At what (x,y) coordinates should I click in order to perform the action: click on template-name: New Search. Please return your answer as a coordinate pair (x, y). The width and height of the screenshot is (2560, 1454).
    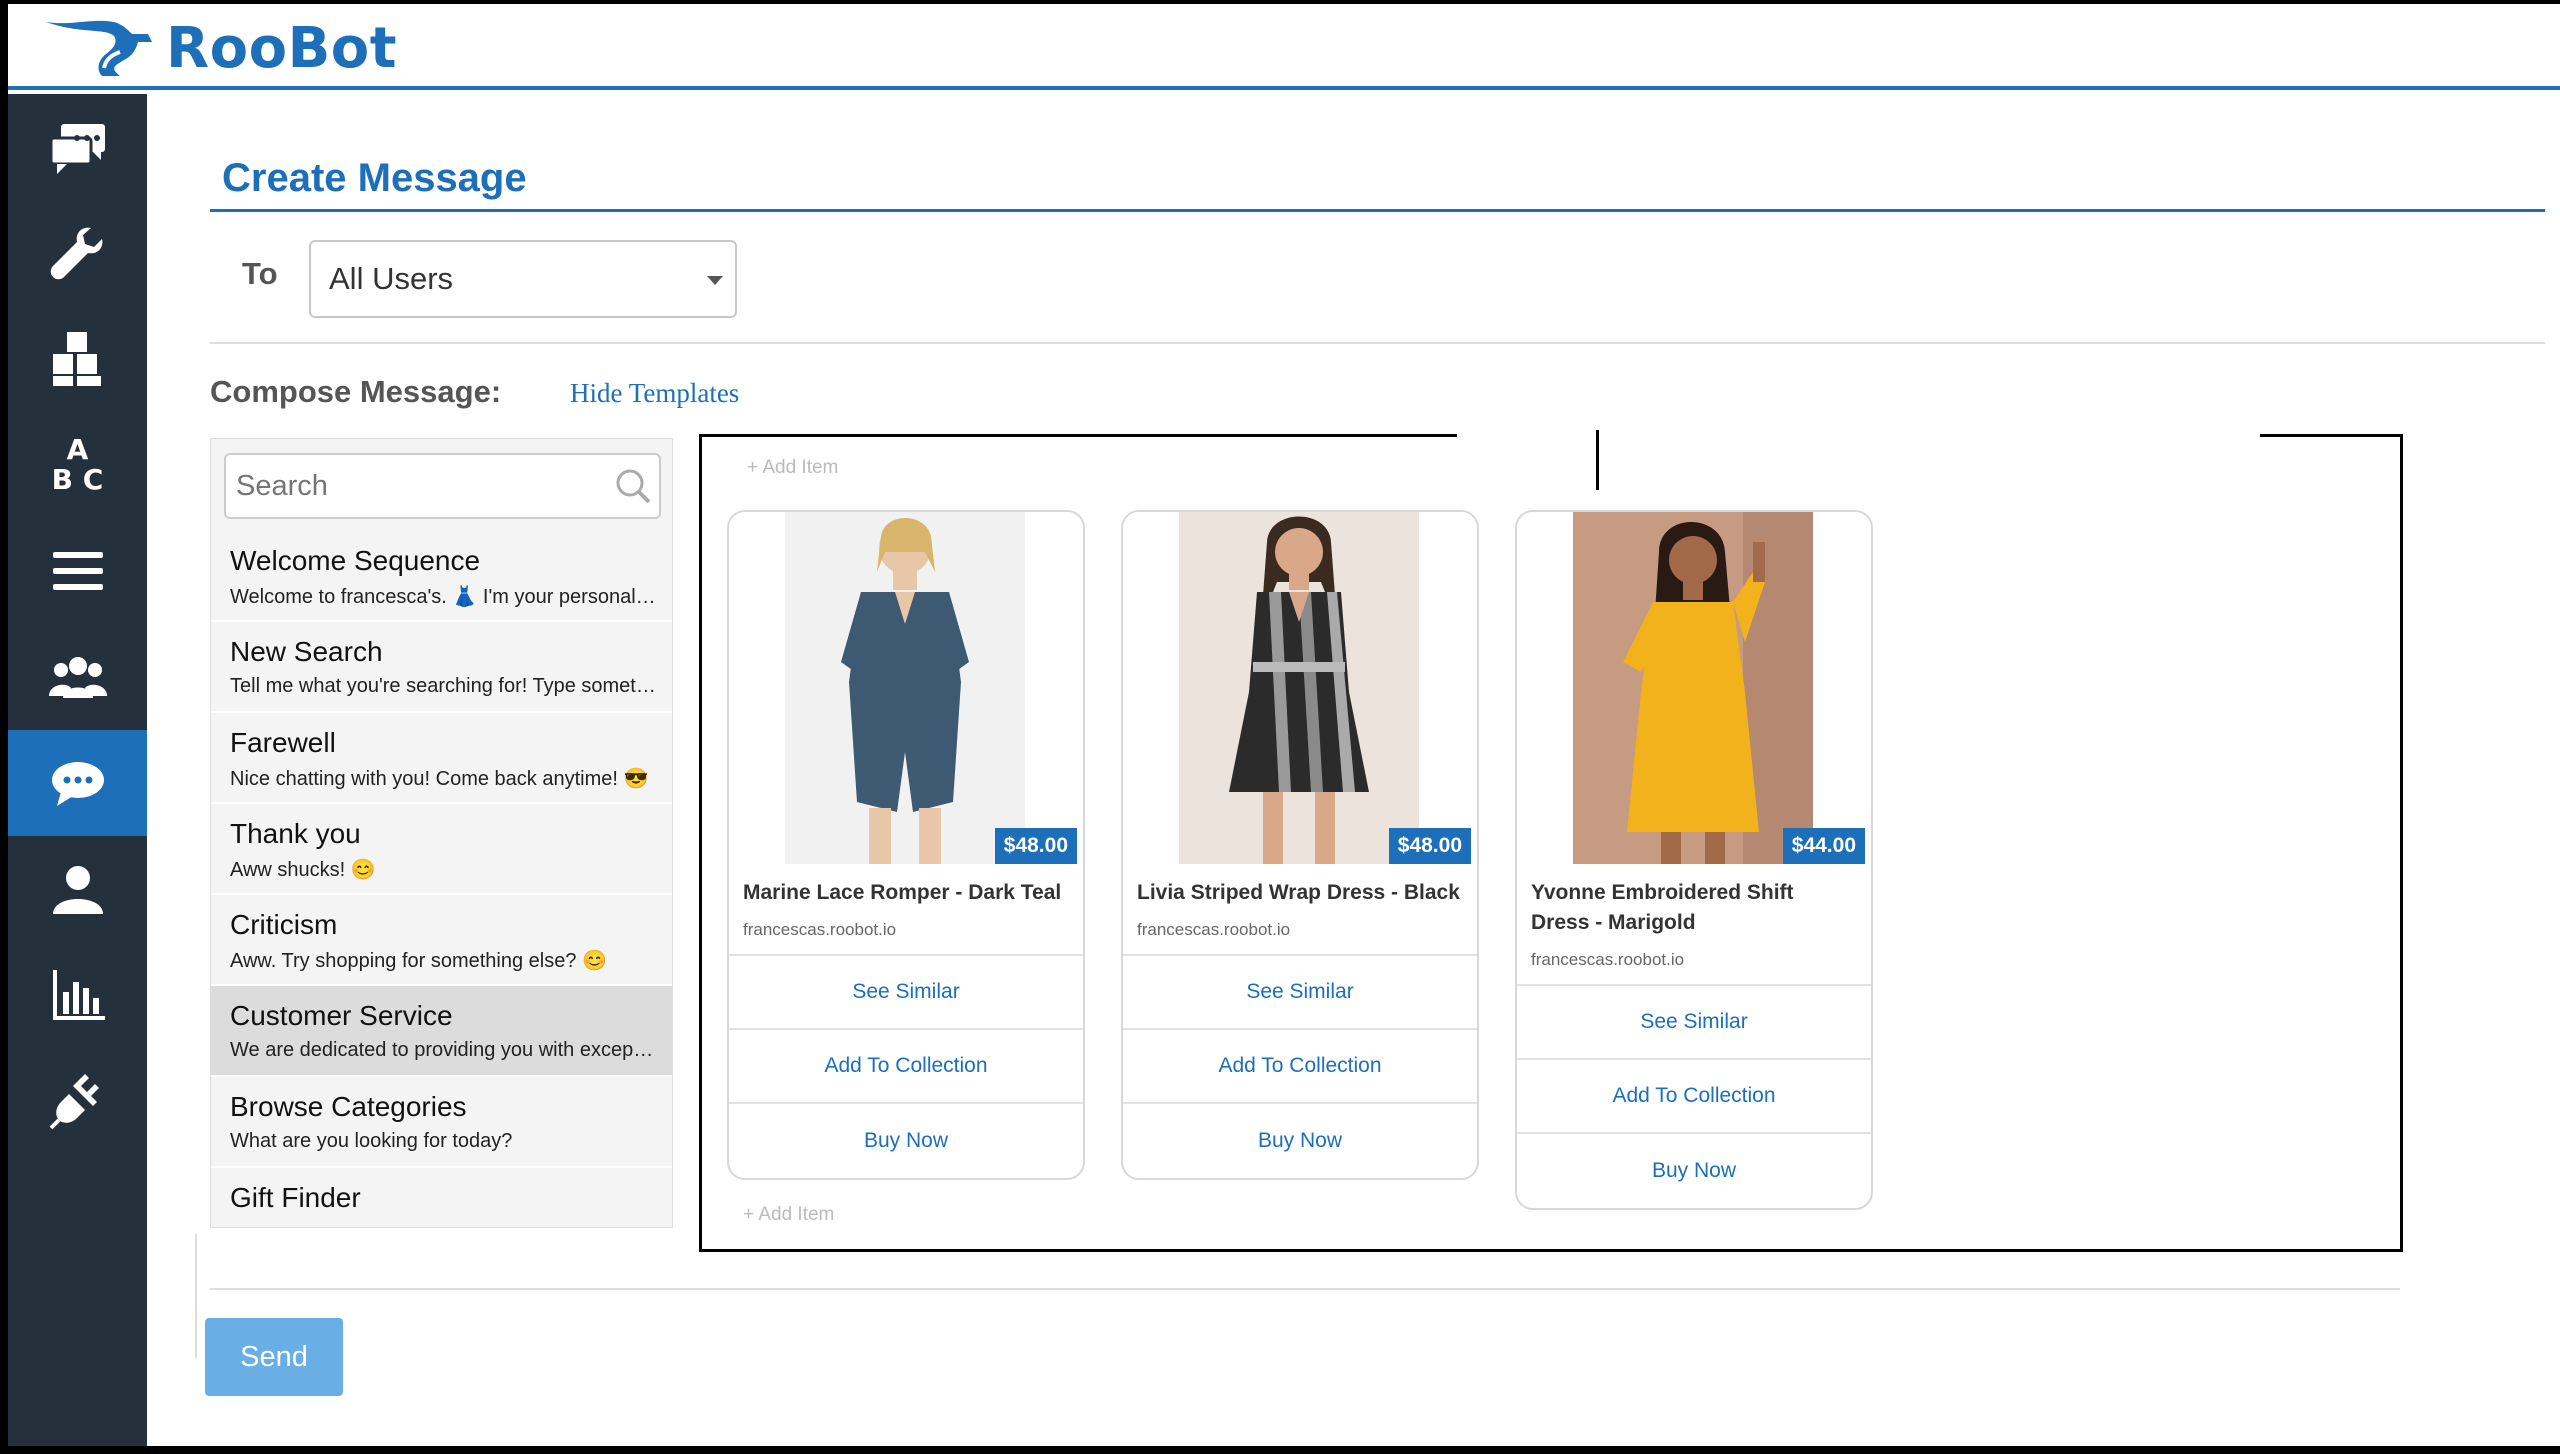
    Looking at the image, I should click on (306, 651).